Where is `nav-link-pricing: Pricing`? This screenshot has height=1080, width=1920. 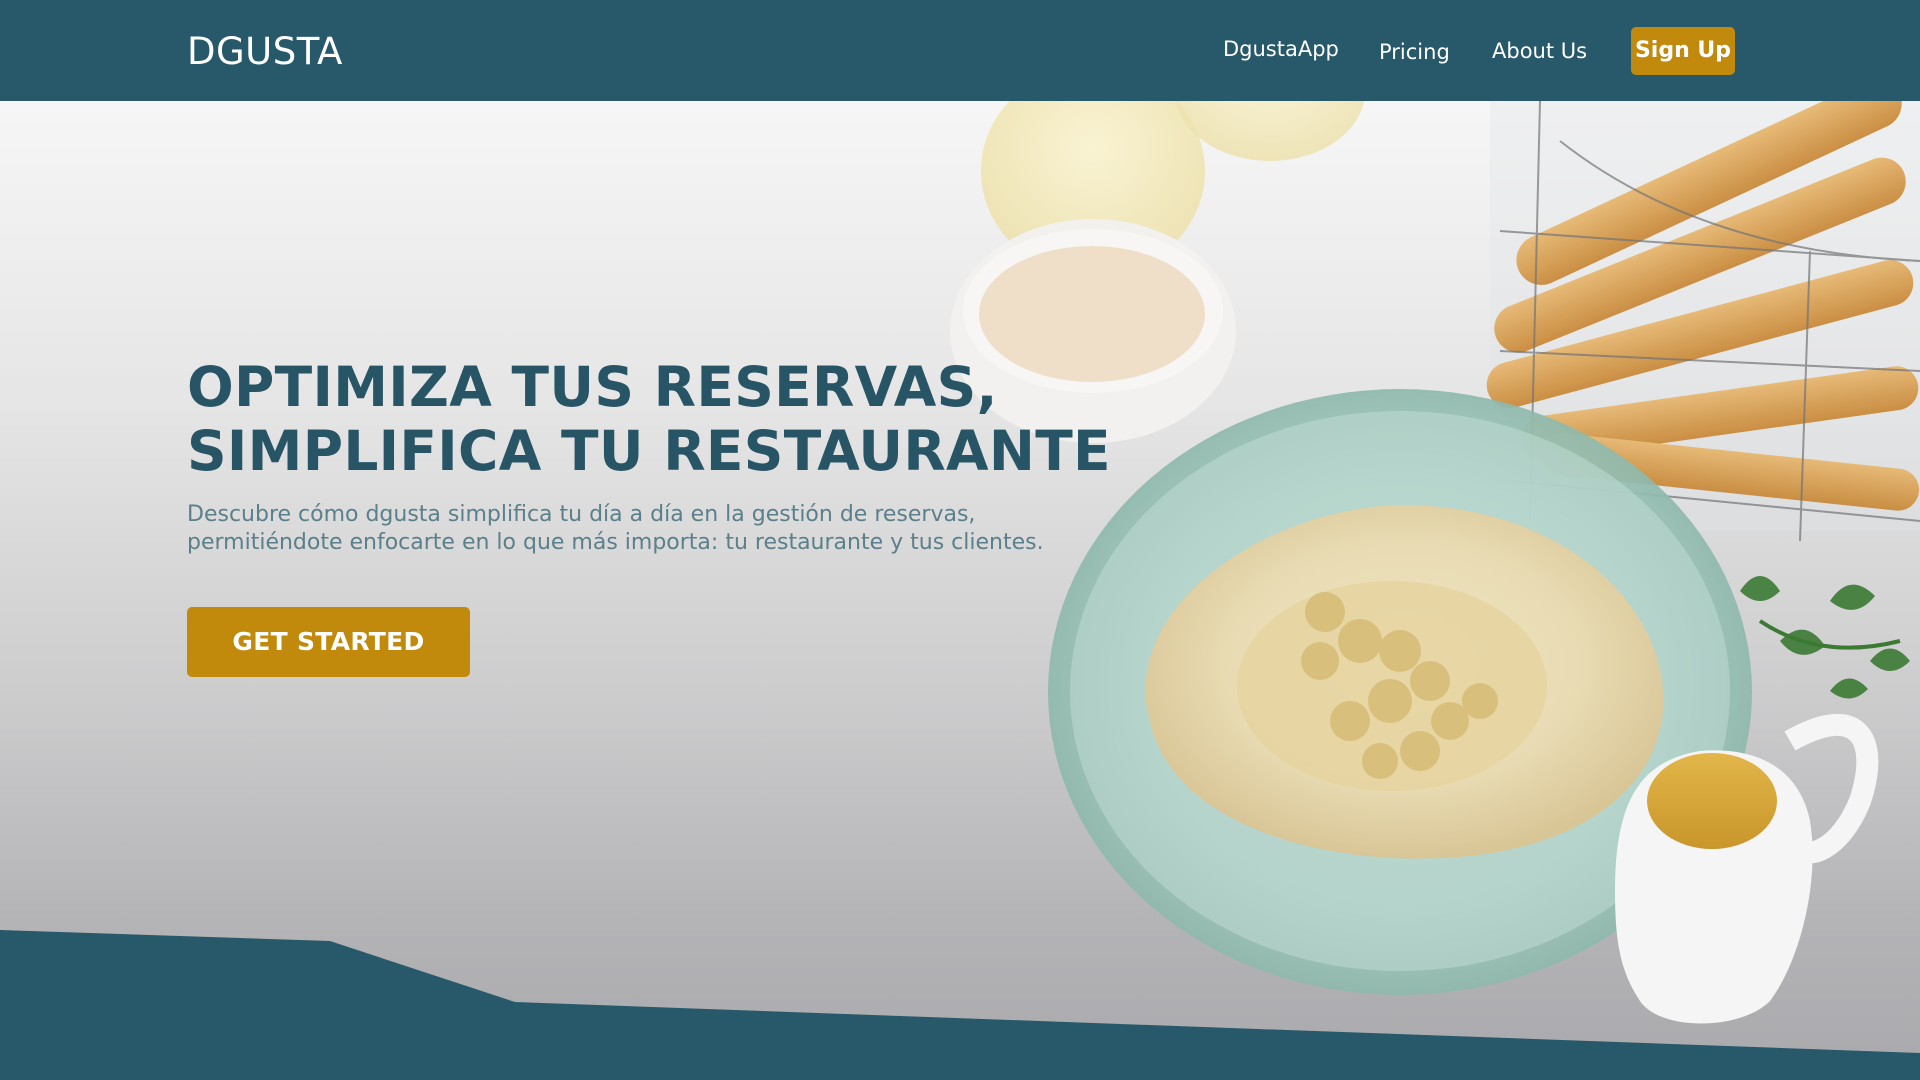 nav-link-pricing: Pricing is located at coordinates (1414, 52).